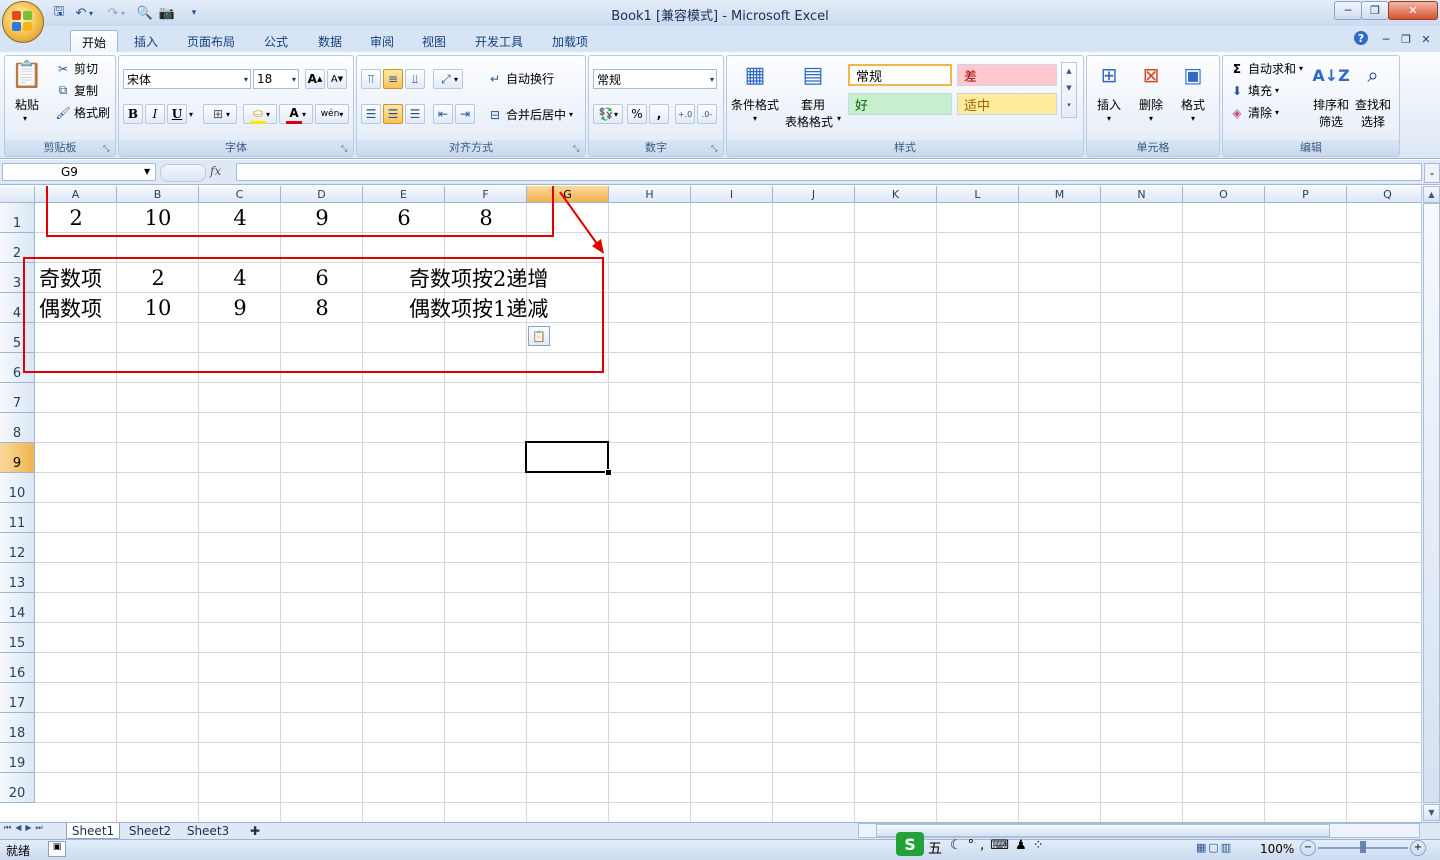 This screenshot has width=1440, height=860. Describe the element at coordinates (465, 114) in the screenshot. I see `increase-indent-button: ⇥` at that location.